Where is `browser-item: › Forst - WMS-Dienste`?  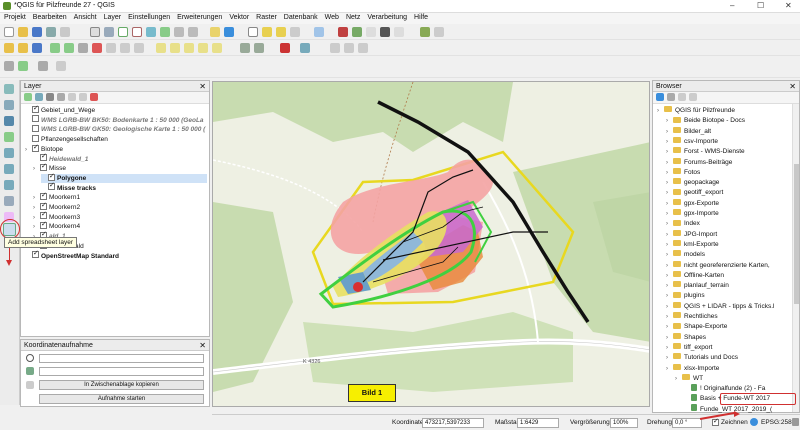
browser-item: › Forst - WMS-Dienste is located at coordinates (705, 151).